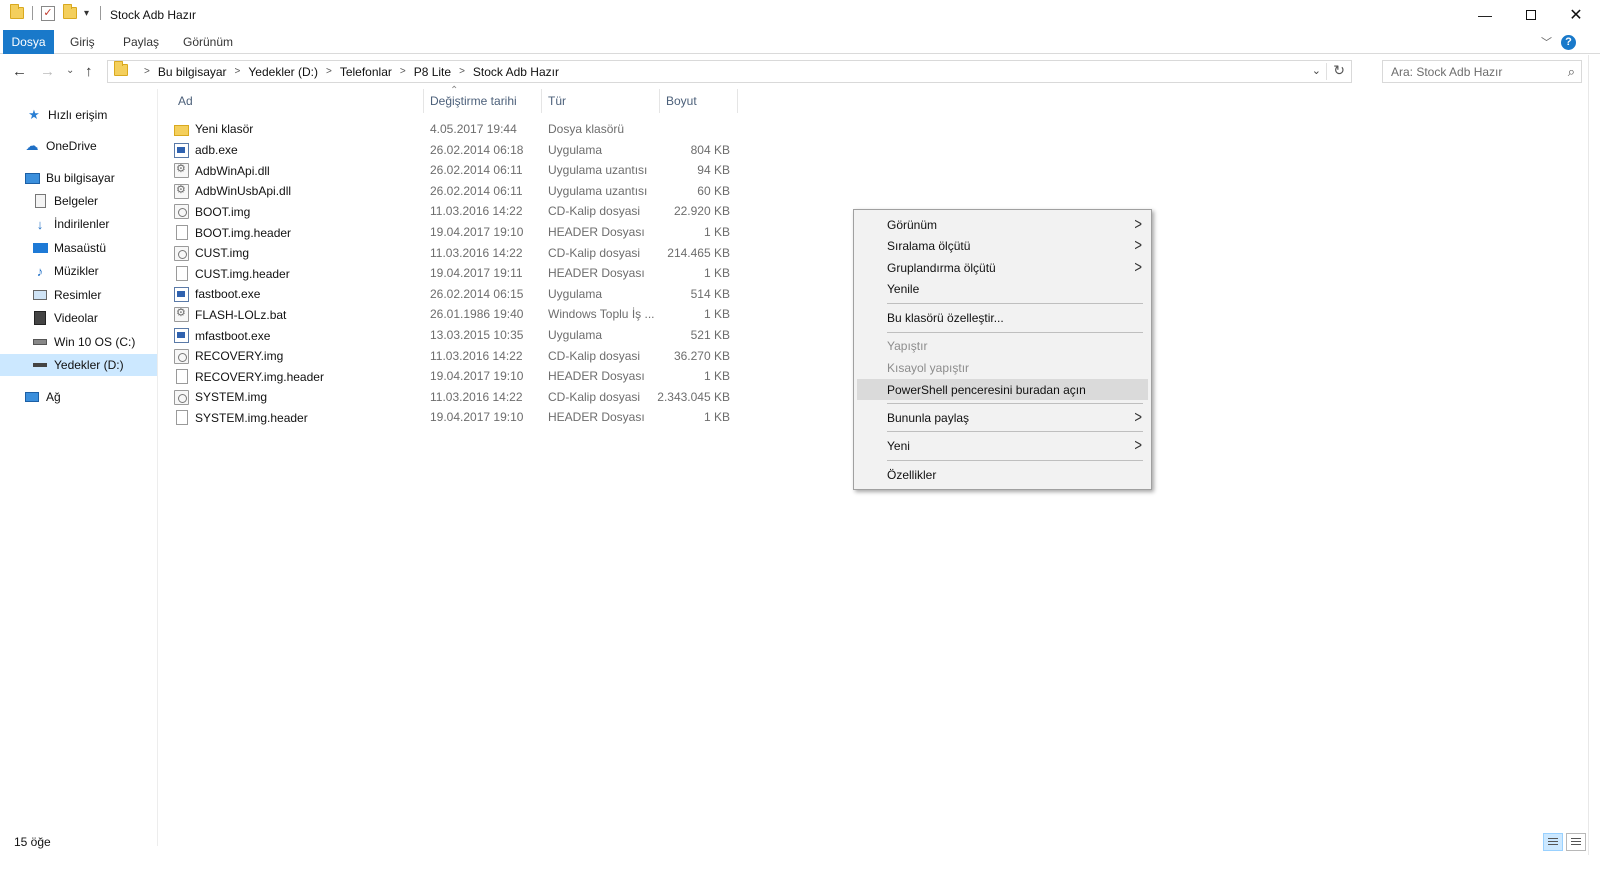 This screenshot has width=1600, height=872. I want to click on minimize-icon: —, so click(1485, 15).